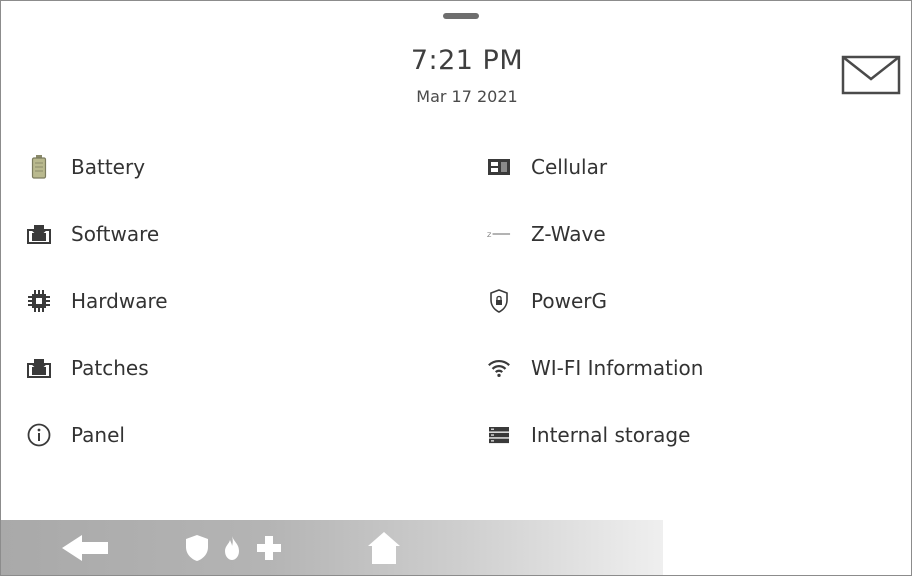 The height and width of the screenshot is (576, 912). I want to click on menu-item-patches: Patches, so click(88, 368).